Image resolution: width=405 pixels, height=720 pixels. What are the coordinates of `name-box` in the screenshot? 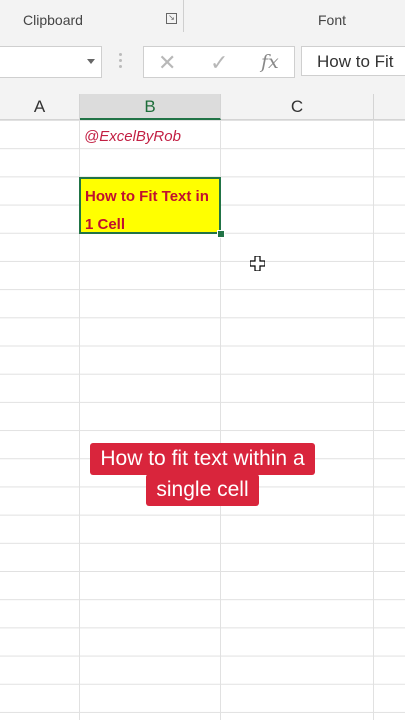 It's located at (51, 62).